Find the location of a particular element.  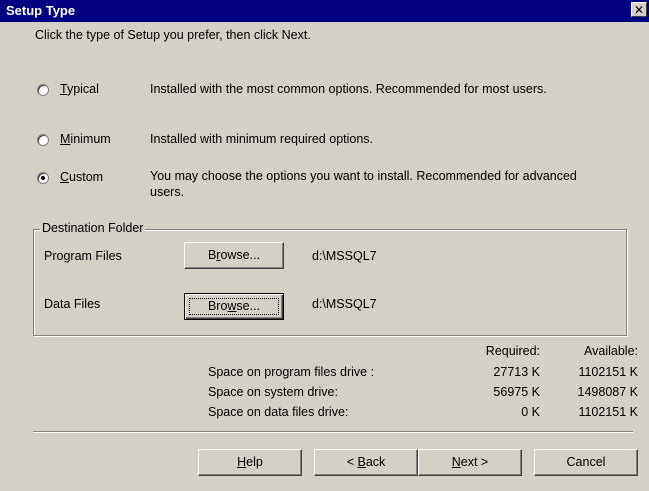

space-row-label: Space on system drive: is located at coordinates (273, 392).